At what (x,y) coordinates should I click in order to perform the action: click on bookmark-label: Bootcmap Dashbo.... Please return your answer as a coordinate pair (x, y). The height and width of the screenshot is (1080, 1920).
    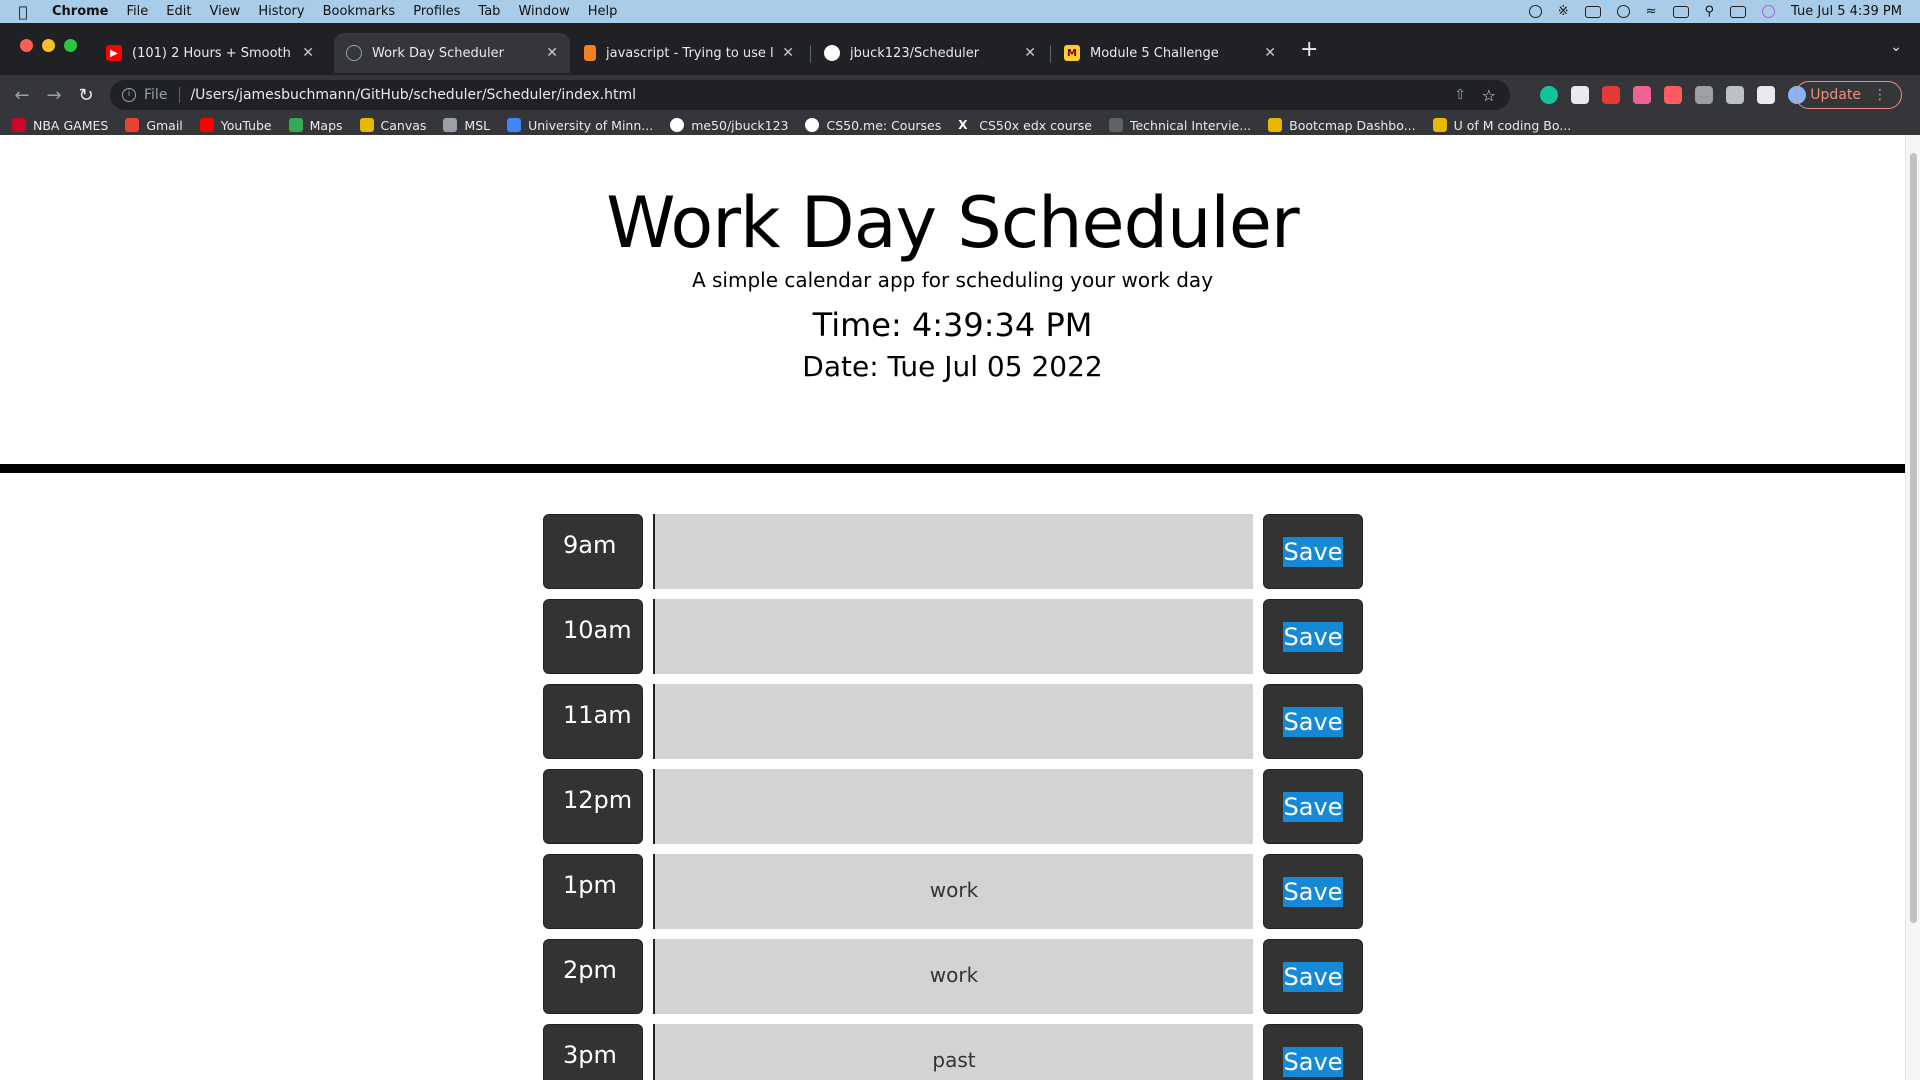
    Looking at the image, I should click on (1352, 125).